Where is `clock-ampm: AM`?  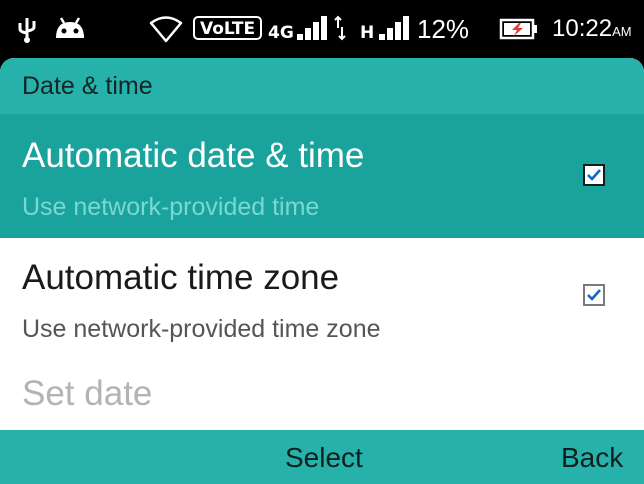 clock-ampm: AM is located at coordinates (622, 31).